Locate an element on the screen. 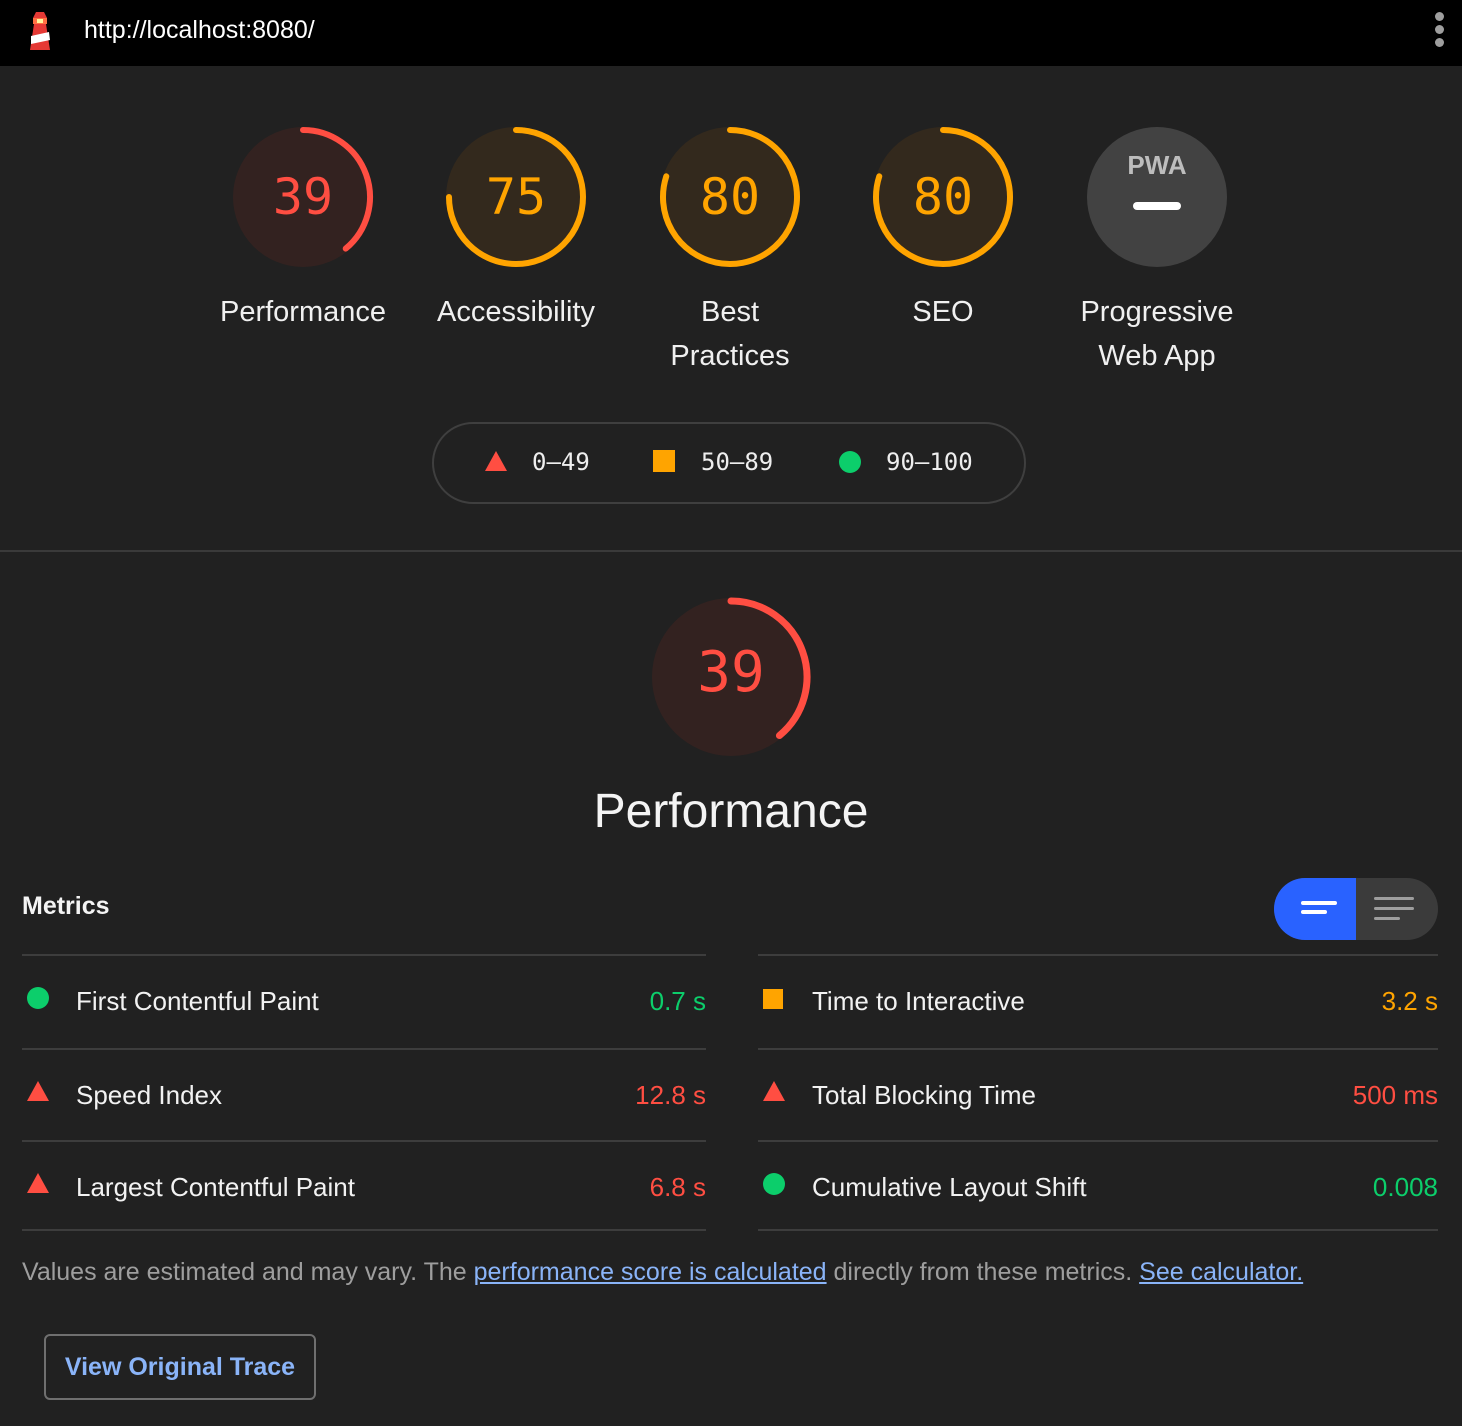 The width and height of the screenshot is (1462, 1426). note-text-middle: directly from these metrics. is located at coordinates (983, 1272).